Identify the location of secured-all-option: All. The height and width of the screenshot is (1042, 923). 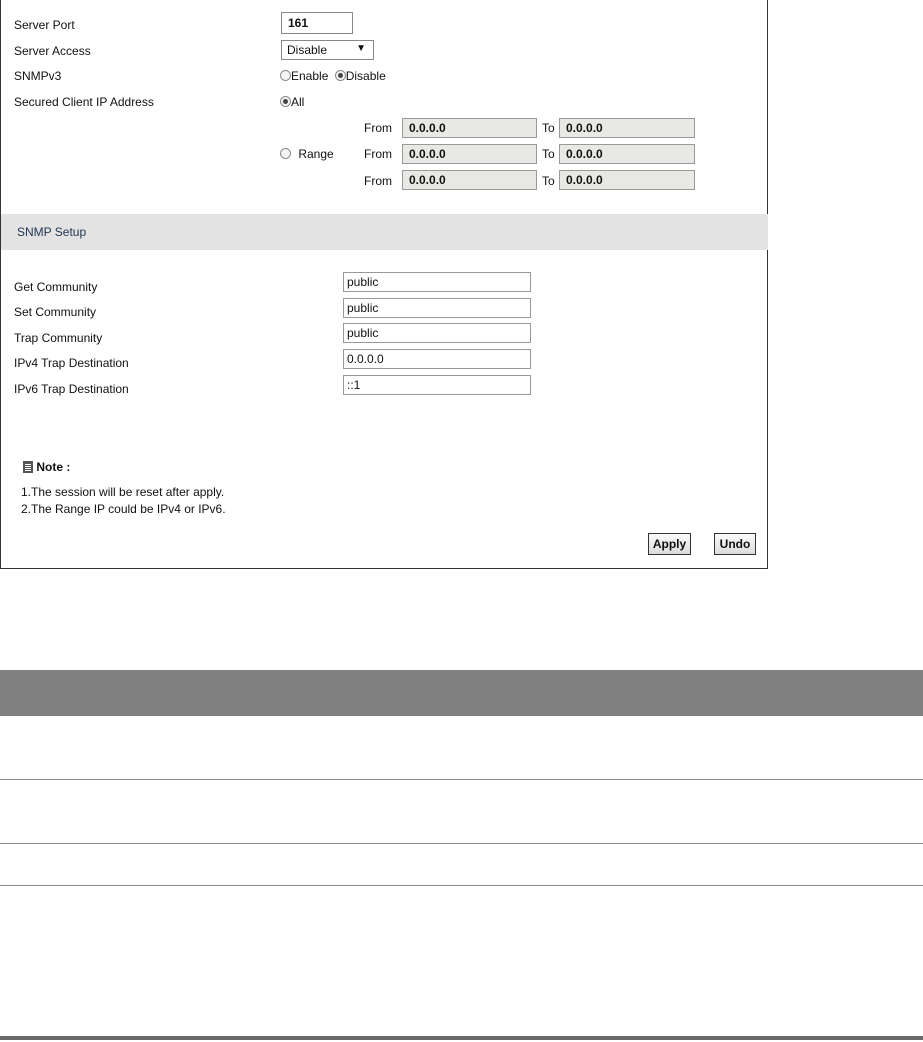
(292, 102).